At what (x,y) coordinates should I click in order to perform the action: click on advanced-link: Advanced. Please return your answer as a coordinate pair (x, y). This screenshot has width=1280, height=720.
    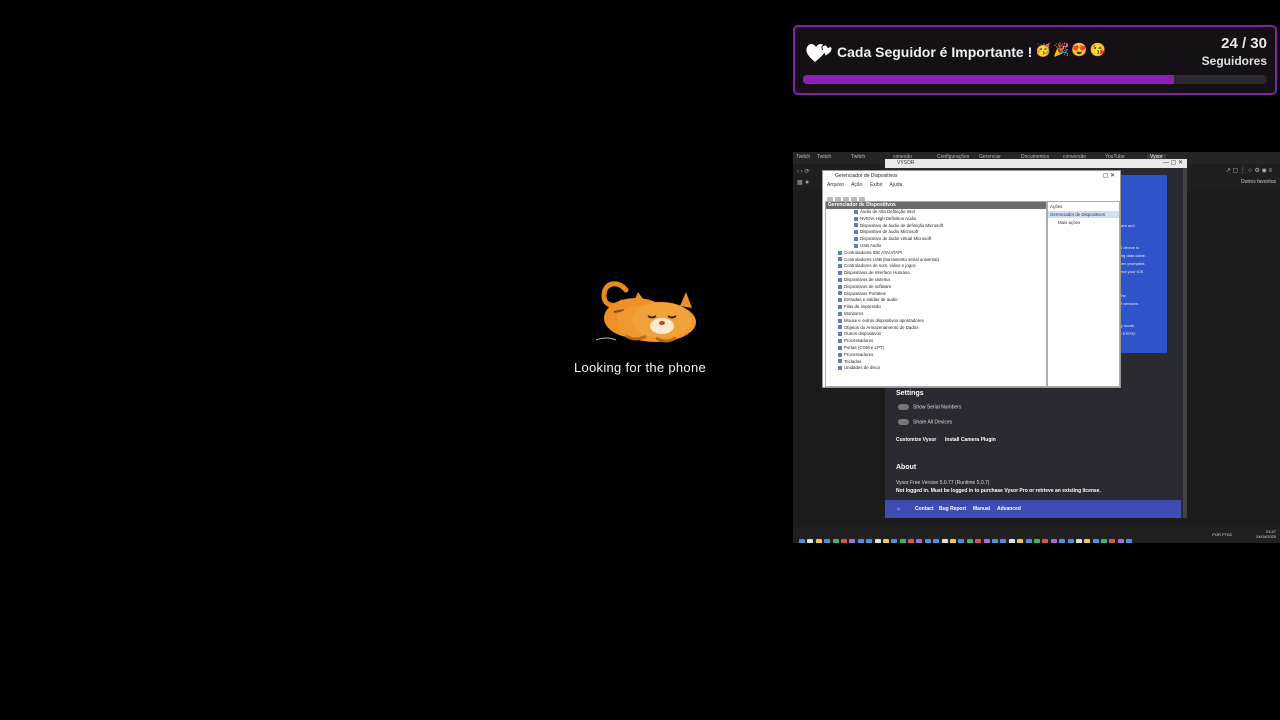
    Looking at the image, I should click on (1009, 509).